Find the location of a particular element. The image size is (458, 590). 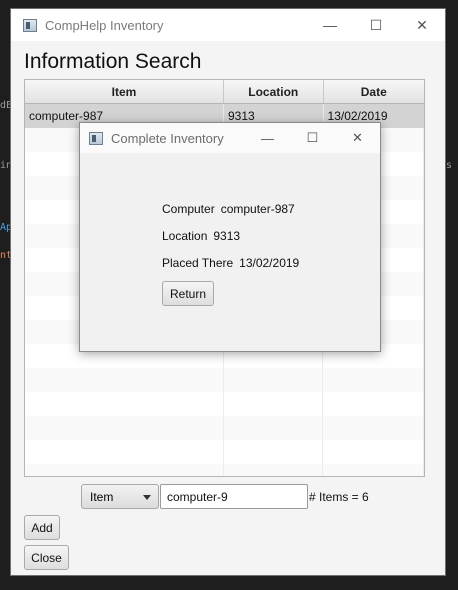

placed-label: Placed There is located at coordinates (198, 263).